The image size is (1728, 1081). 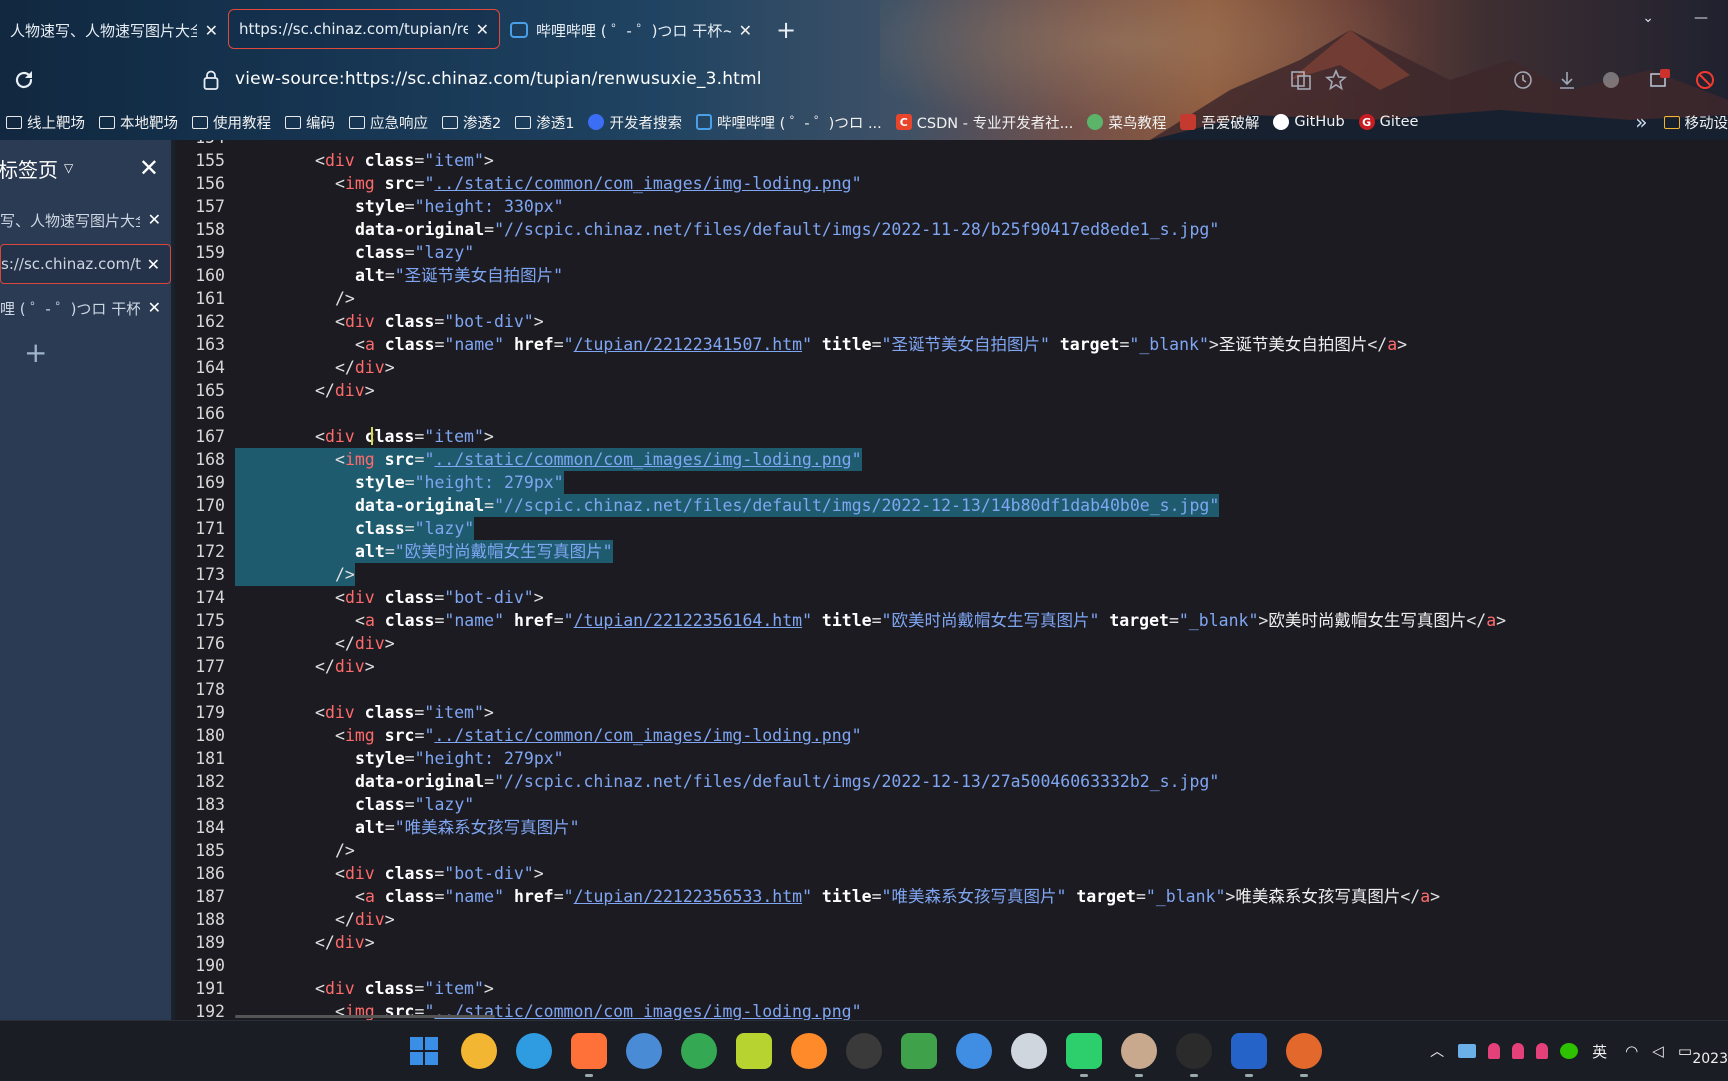 What do you see at coordinates (211, 80) in the screenshot?
I see `lock-icon` at bounding box center [211, 80].